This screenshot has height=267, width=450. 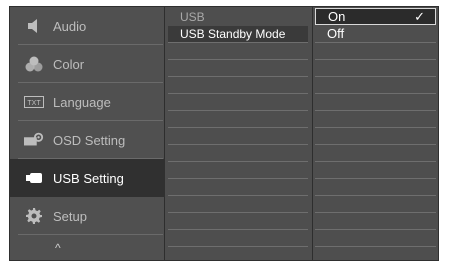 I want to click on menu-item-label: OSD Setting, so click(x=89, y=140).